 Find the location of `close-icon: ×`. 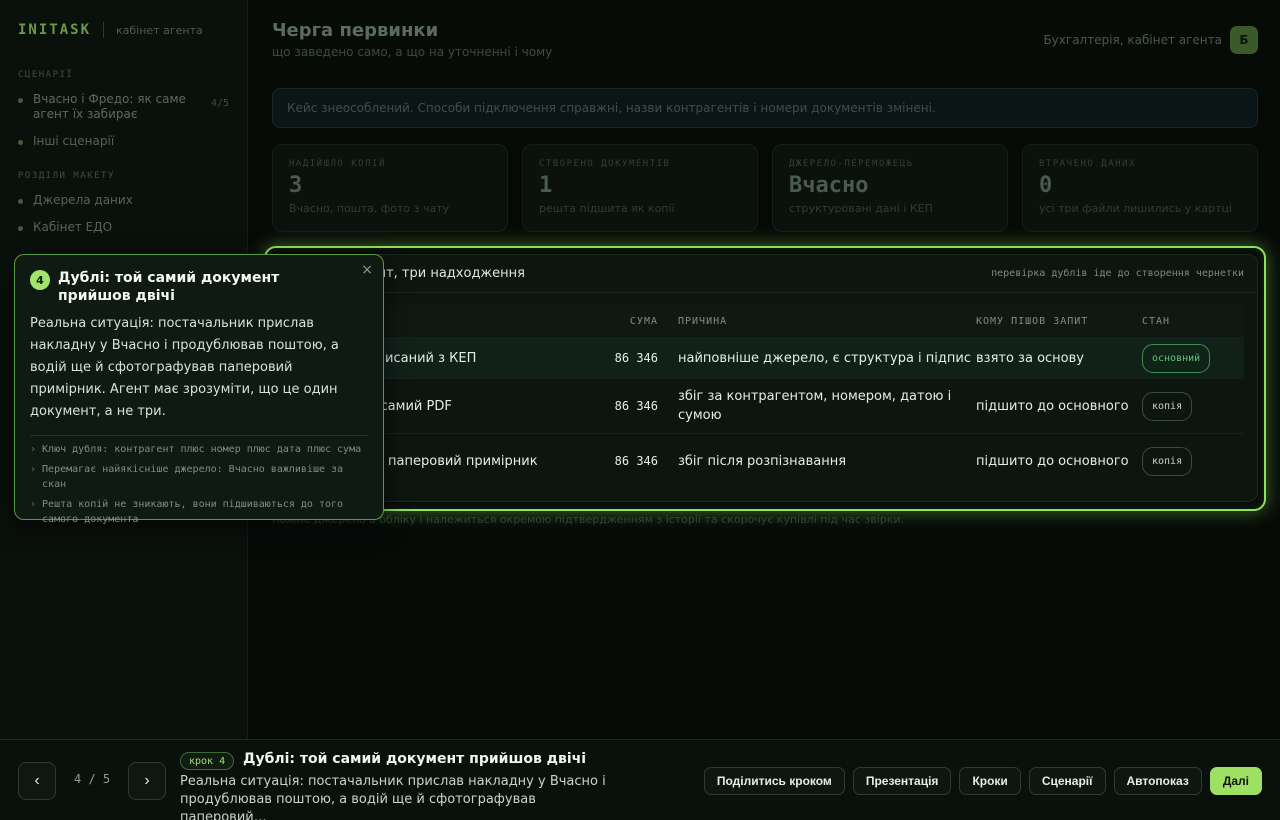

close-icon: × is located at coordinates (367, 270).